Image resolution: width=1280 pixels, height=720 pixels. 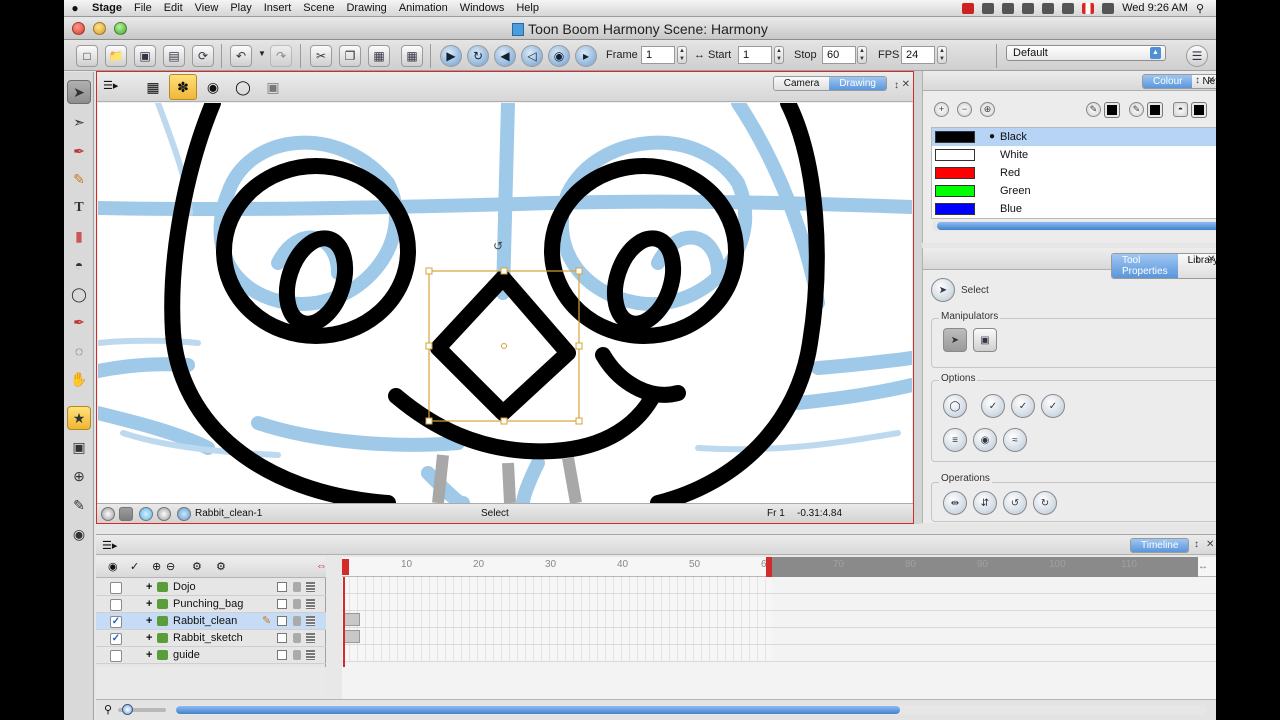 What do you see at coordinates (1088, 8) in the screenshot?
I see `input-source-flag-icon` at bounding box center [1088, 8].